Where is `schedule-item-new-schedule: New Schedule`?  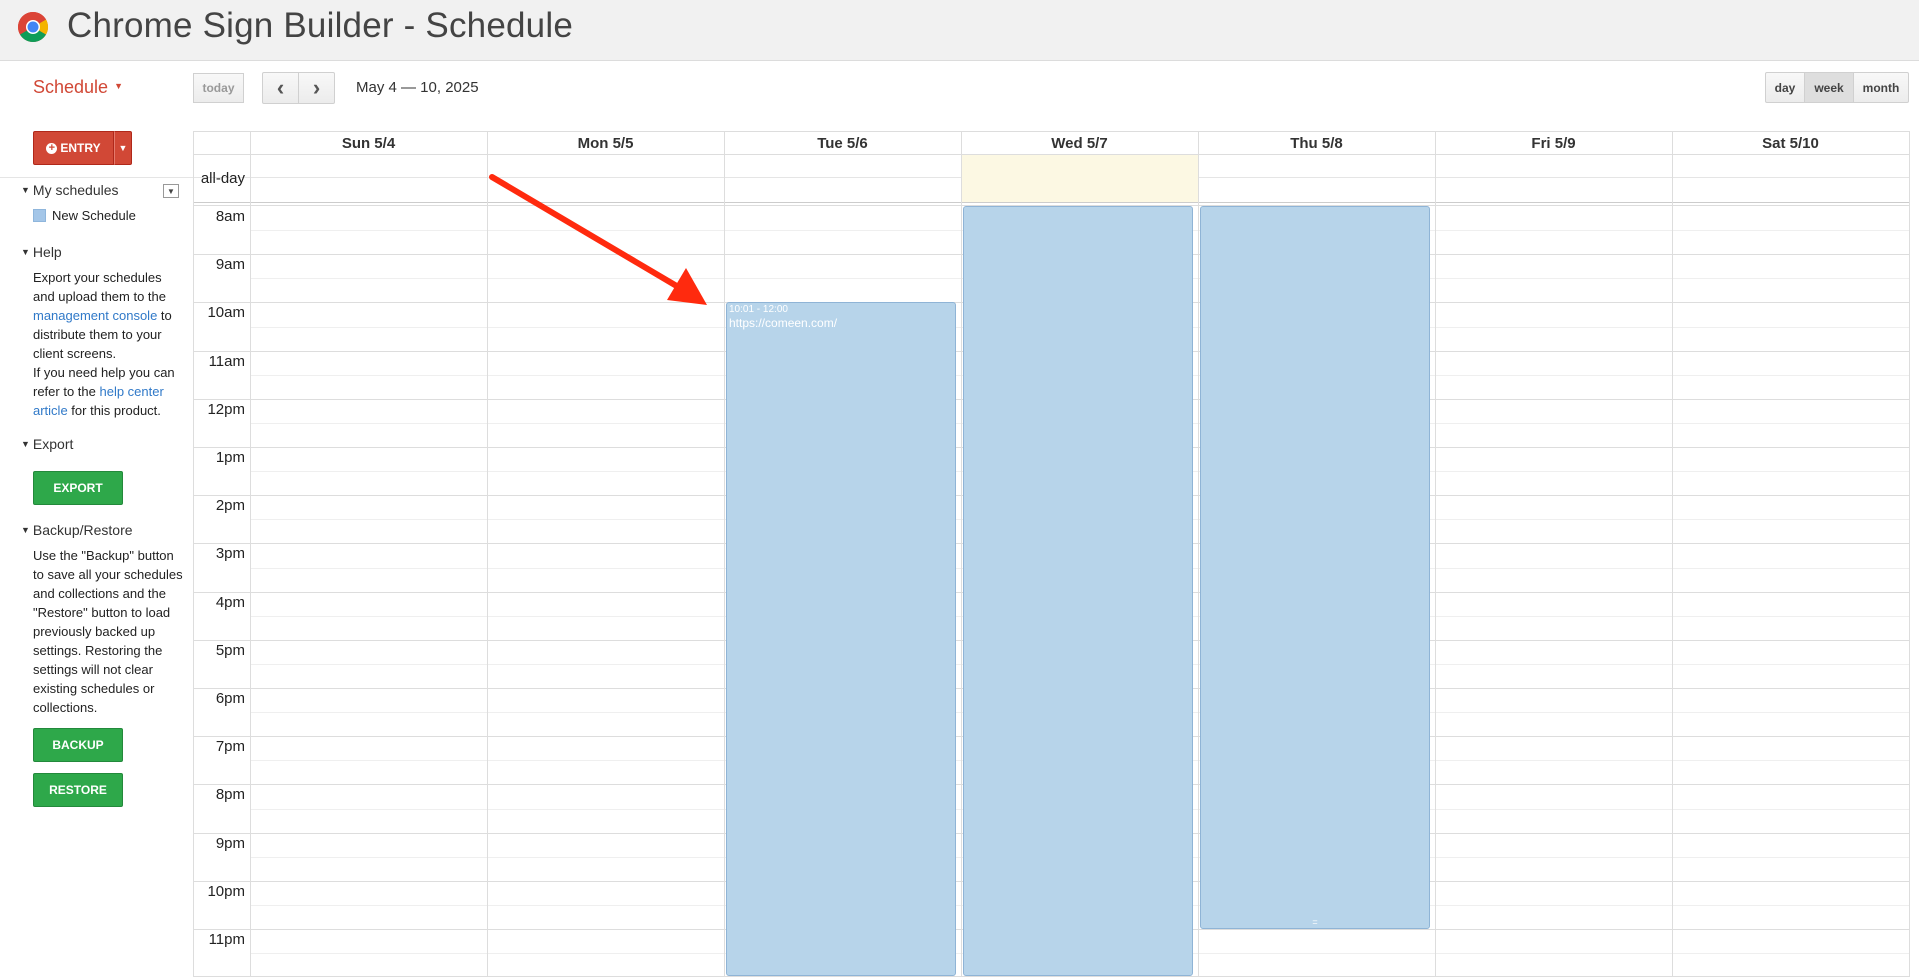 schedule-item-new-schedule: New Schedule is located at coordinates (84, 215).